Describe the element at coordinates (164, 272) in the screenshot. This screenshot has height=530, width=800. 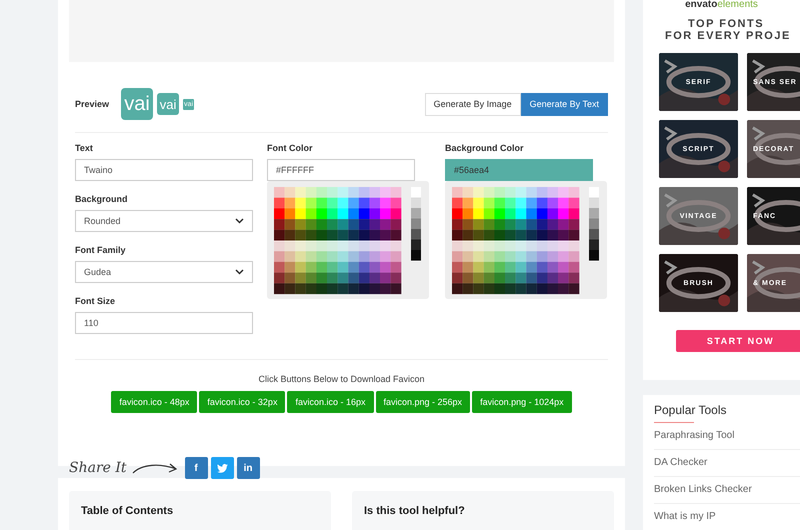
I see `font-family-select: Gudea` at that location.